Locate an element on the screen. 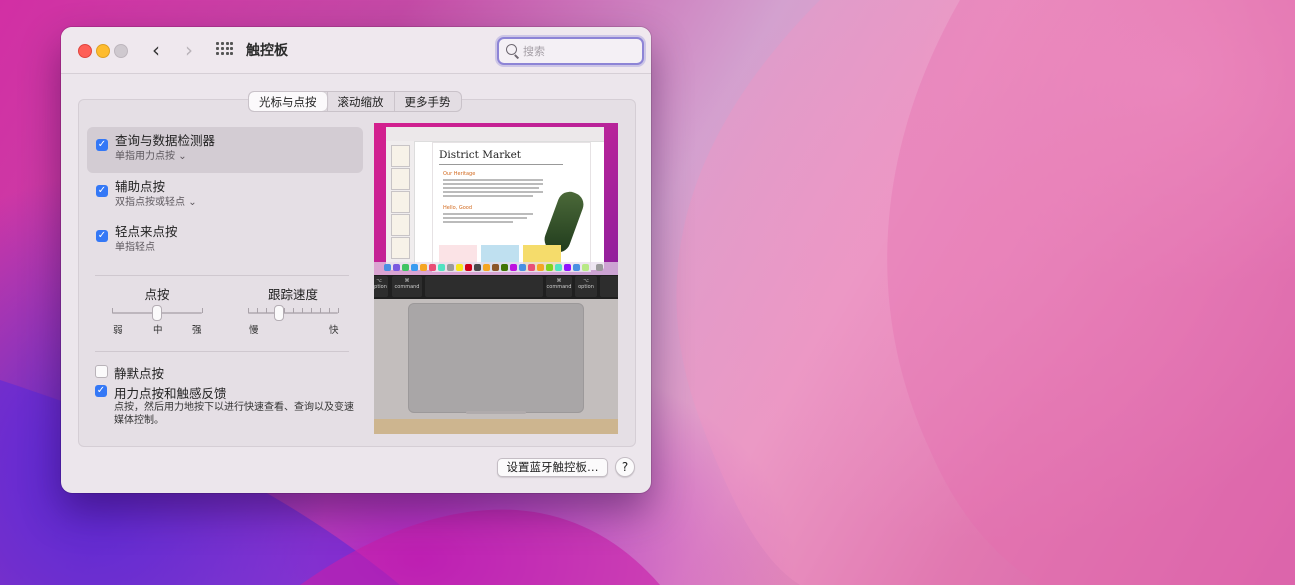 This screenshot has width=1295, height=585. preview-dock is located at coordinates (496, 268).